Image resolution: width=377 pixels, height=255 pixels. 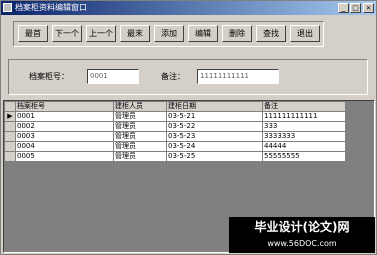 I want to click on cell-cabinet-no: 0002, so click(x=64, y=126).